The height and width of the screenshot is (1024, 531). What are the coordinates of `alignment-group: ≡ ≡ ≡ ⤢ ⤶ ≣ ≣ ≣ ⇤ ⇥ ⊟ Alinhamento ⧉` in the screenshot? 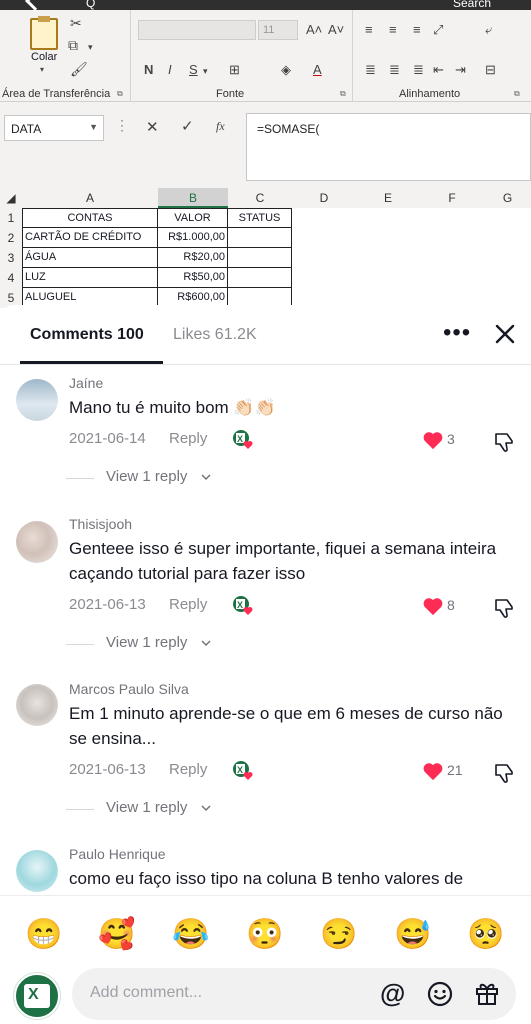 It's located at (442, 56).